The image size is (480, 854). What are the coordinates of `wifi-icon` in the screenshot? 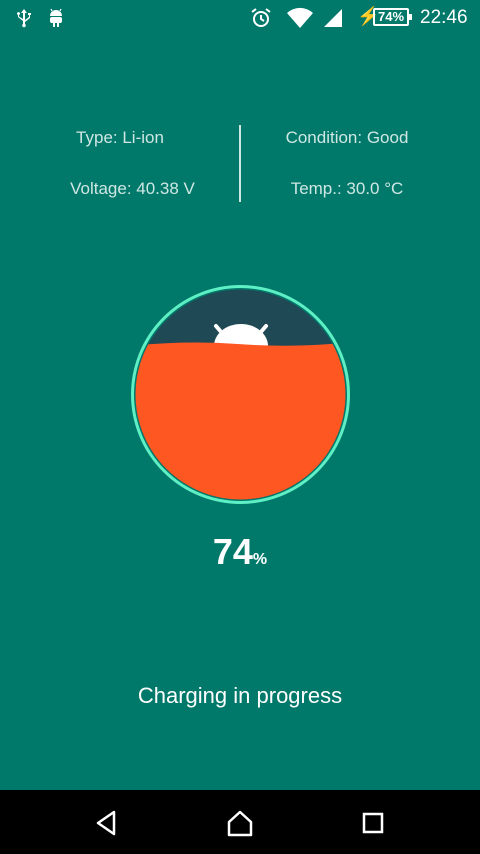 It's located at (300, 17).